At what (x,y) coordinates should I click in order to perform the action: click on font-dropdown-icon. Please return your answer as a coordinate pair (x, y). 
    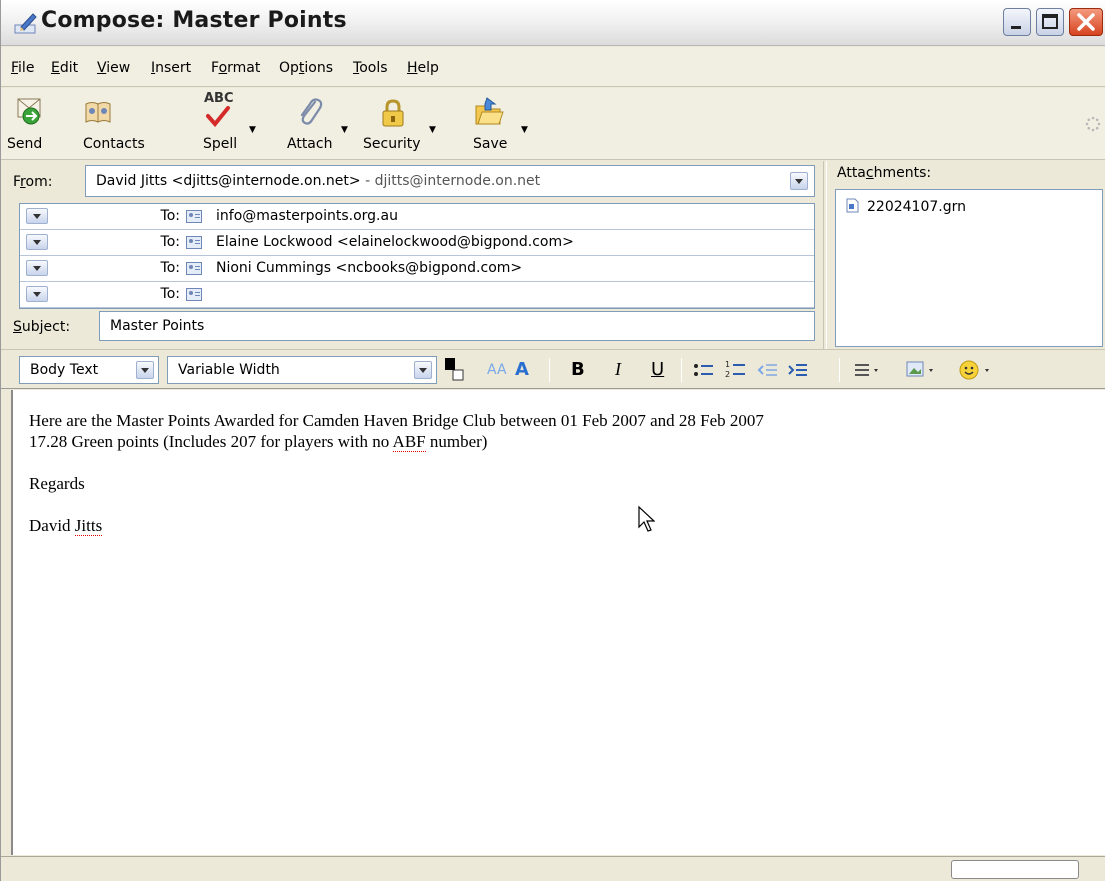
    Looking at the image, I should click on (423, 370).